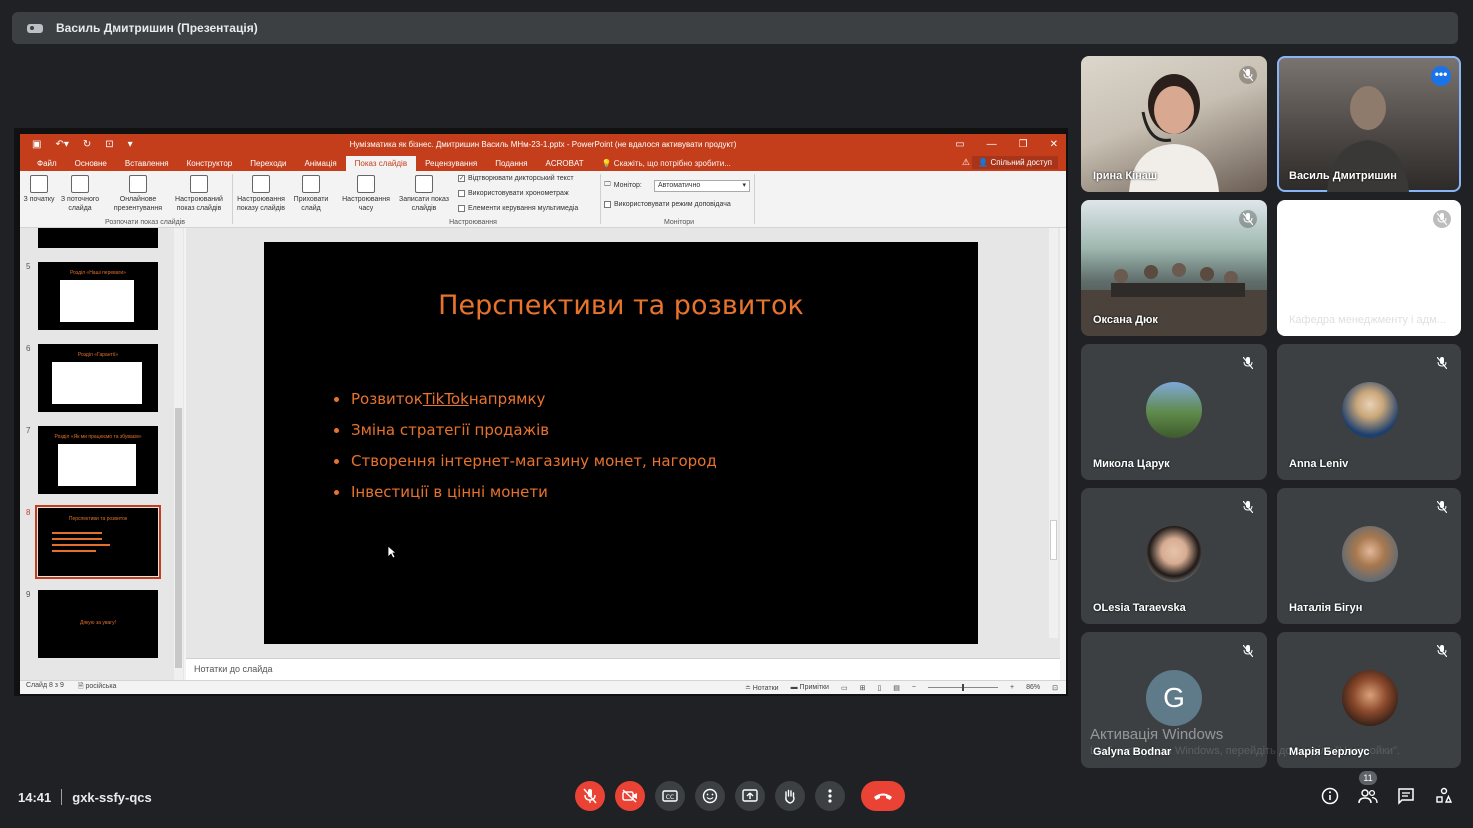  I want to click on tab-file: Файл, so click(47, 163).